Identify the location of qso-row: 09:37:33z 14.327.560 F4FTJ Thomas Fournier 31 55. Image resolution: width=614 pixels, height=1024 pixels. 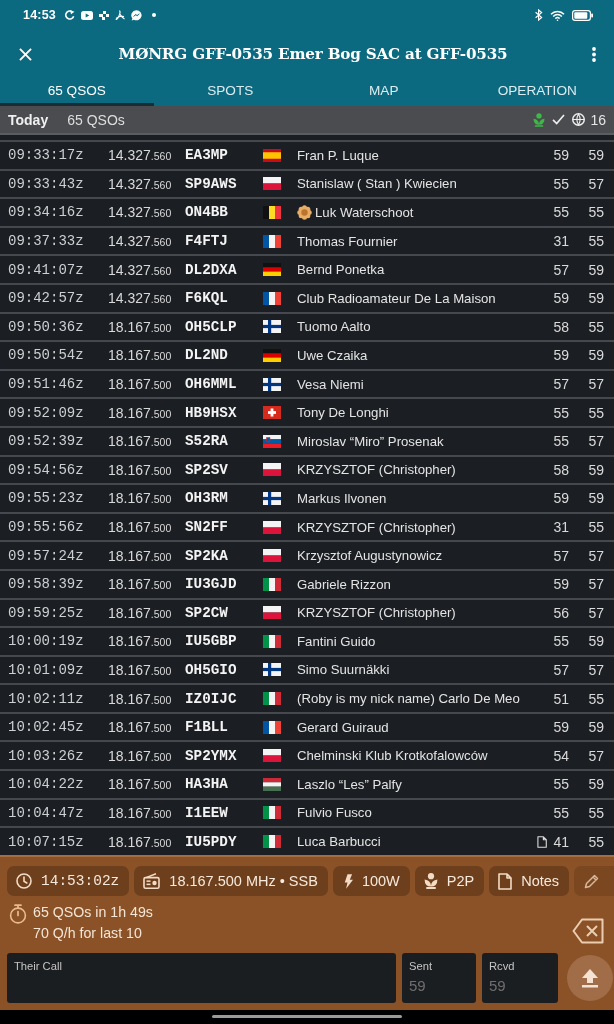
(307, 240).